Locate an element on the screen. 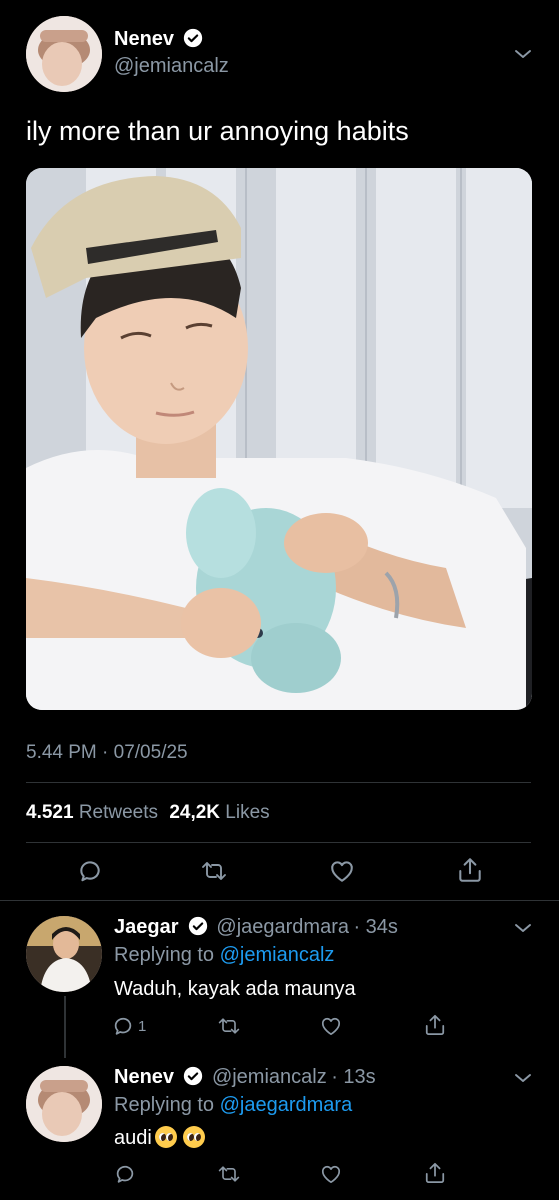 The height and width of the screenshot is (1200, 559). reply-time: · 34s is located at coordinates (375, 927).